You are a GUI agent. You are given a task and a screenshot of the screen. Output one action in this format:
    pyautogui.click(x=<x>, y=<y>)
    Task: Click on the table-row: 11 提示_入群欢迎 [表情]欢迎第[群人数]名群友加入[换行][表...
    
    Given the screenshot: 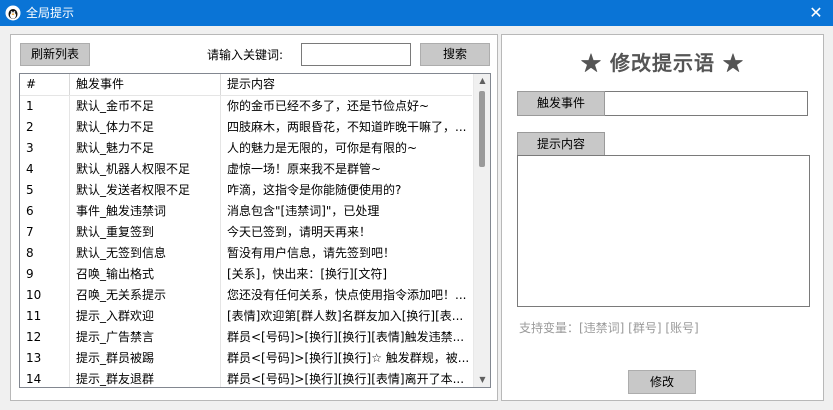 What is the action you would take?
    pyautogui.click(x=246, y=316)
    